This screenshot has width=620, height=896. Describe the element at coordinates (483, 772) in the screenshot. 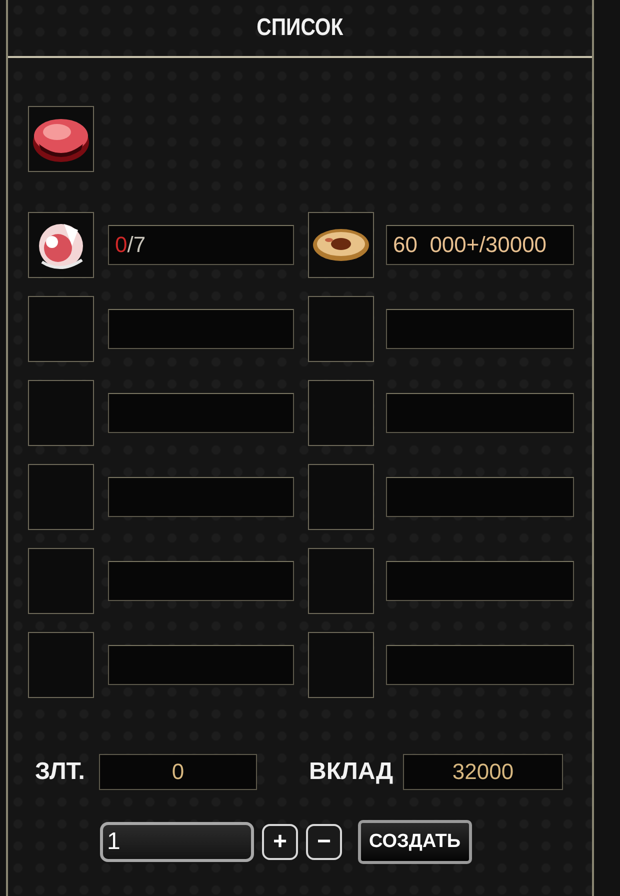

I see `deposit-field: 32000` at that location.